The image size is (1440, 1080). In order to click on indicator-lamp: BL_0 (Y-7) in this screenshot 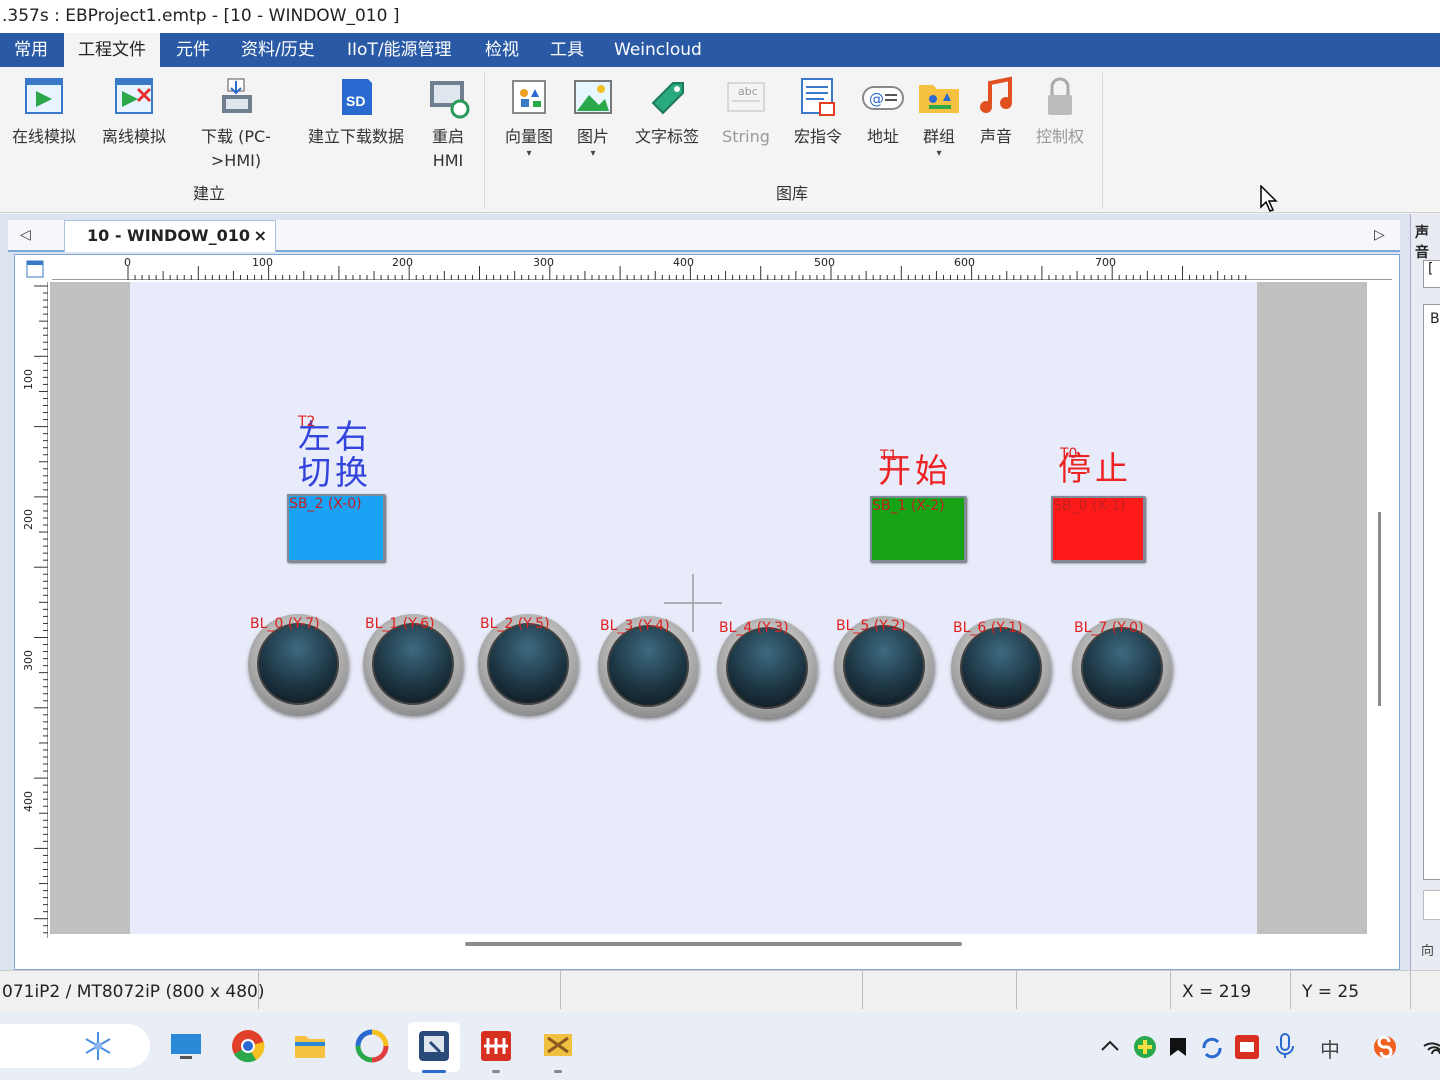, I will do `click(298, 664)`.